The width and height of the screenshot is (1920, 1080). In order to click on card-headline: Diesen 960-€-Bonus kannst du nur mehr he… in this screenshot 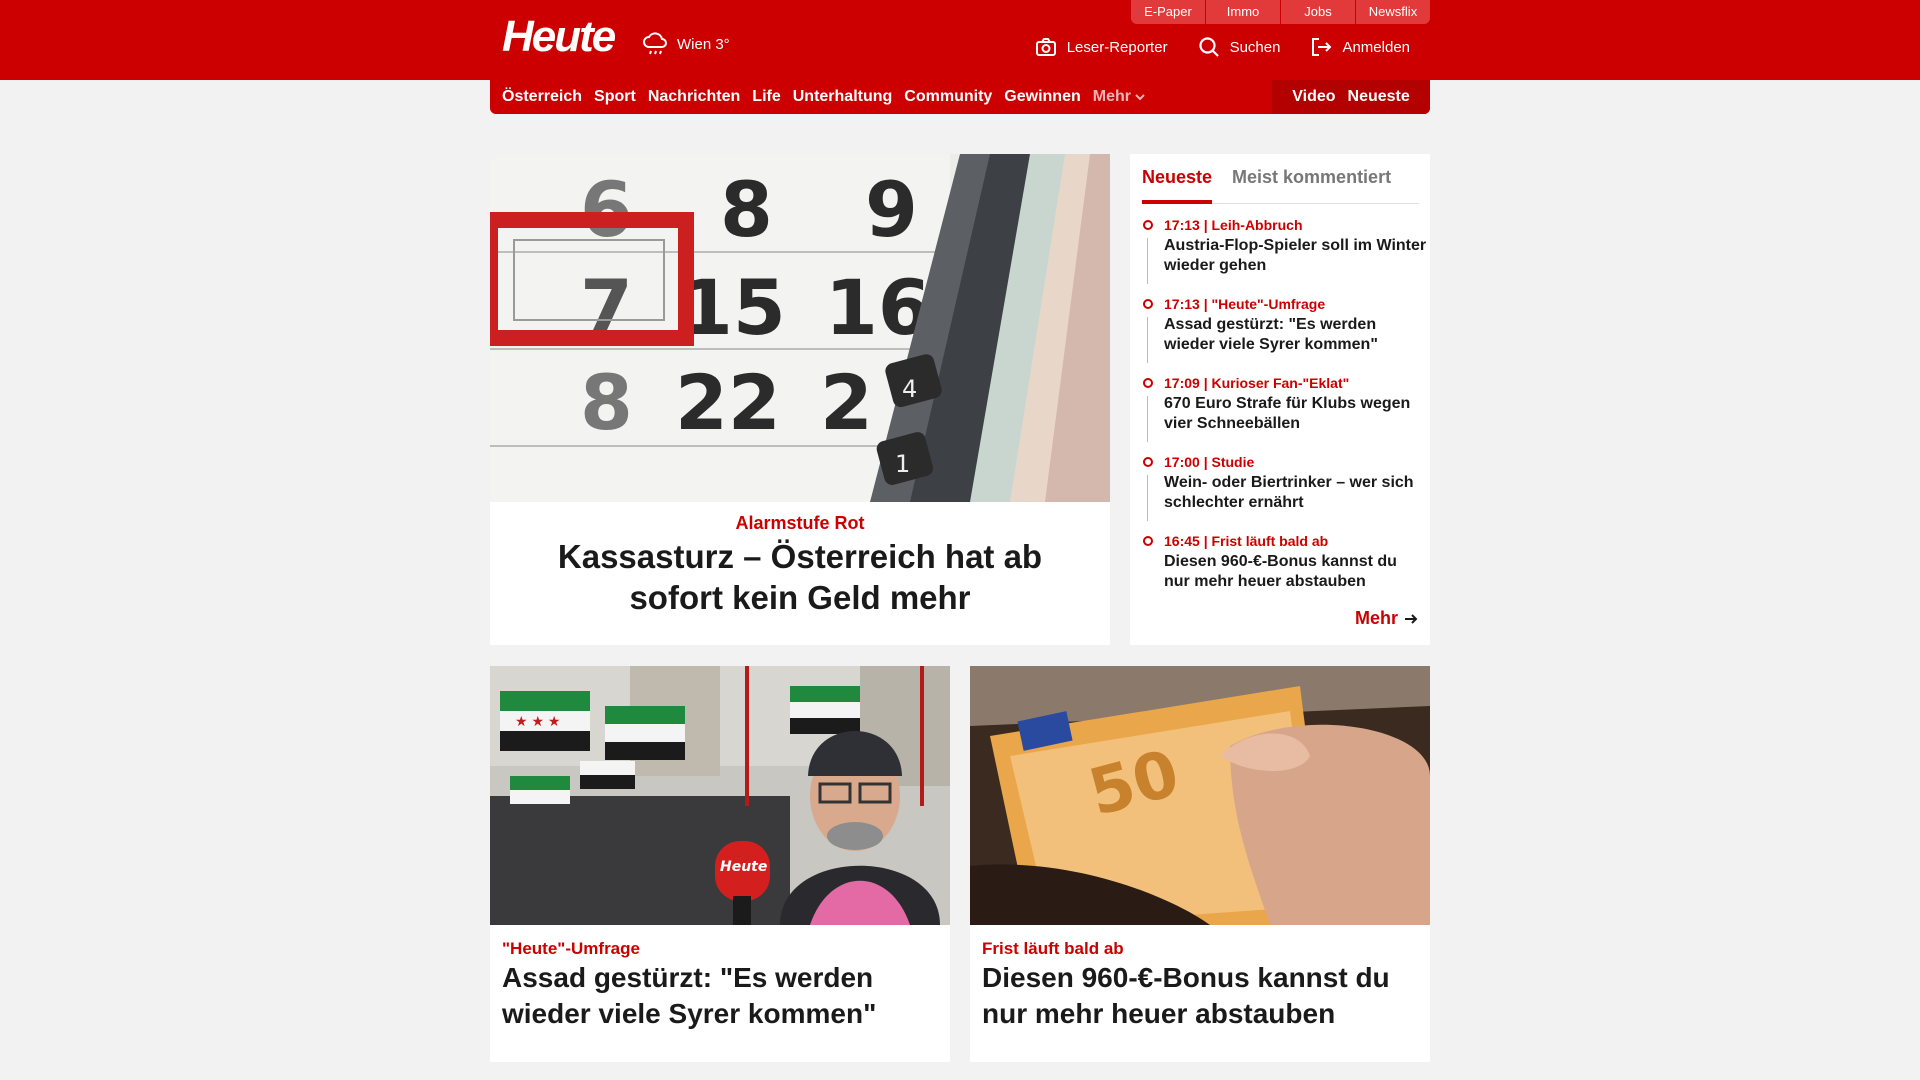, I will do `click(1200, 996)`.